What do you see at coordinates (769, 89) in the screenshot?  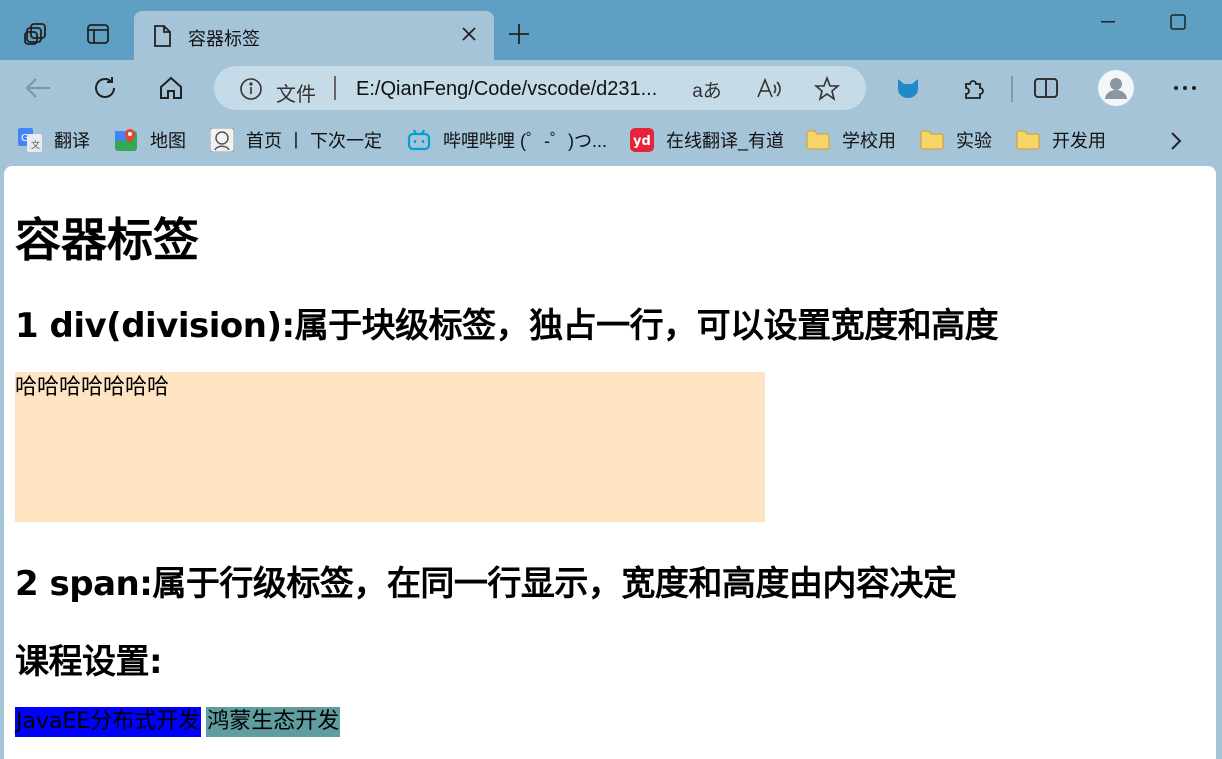 I see `read-aloud-icon` at bounding box center [769, 89].